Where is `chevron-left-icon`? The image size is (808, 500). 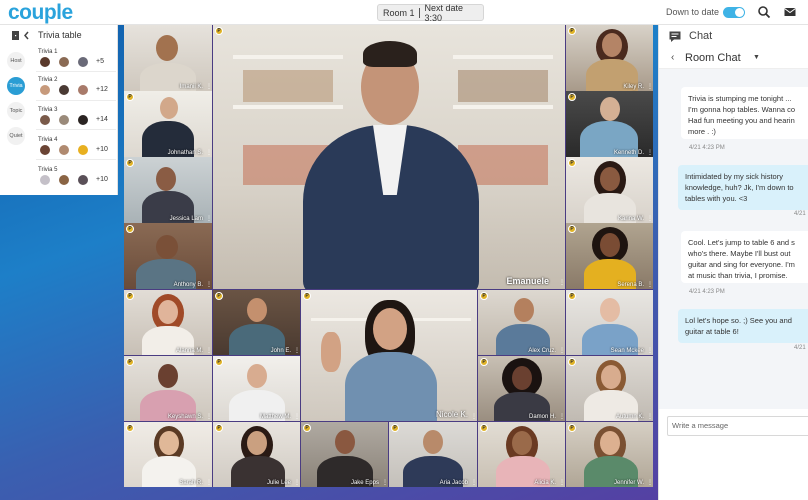 chevron-left-icon is located at coordinates (26, 35).